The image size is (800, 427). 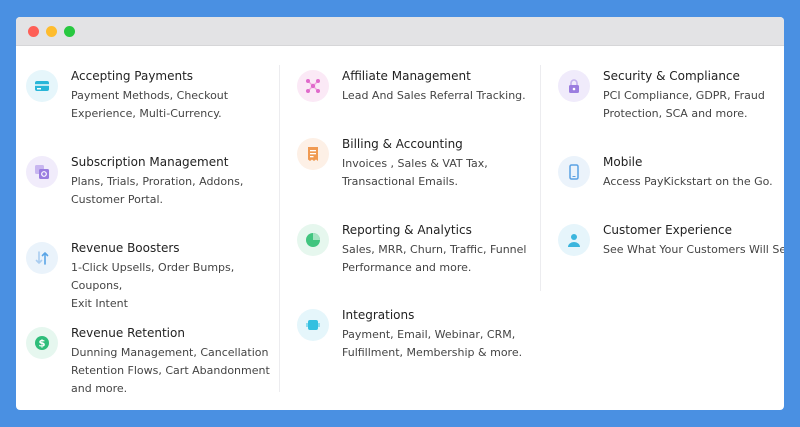 What do you see at coordinates (671, 76) in the screenshot?
I see `feature-title: Security & Compliance` at bounding box center [671, 76].